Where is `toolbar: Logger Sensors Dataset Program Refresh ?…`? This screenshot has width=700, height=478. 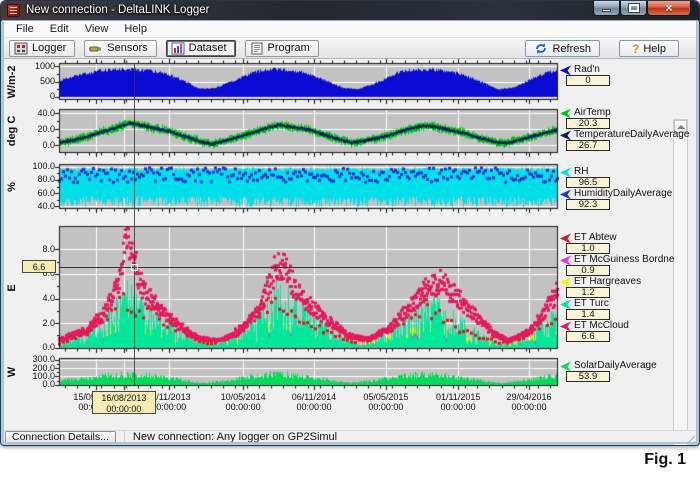
toolbar: Logger Sensors Dataset Program Refresh ?… is located at coordinates (351, 48).